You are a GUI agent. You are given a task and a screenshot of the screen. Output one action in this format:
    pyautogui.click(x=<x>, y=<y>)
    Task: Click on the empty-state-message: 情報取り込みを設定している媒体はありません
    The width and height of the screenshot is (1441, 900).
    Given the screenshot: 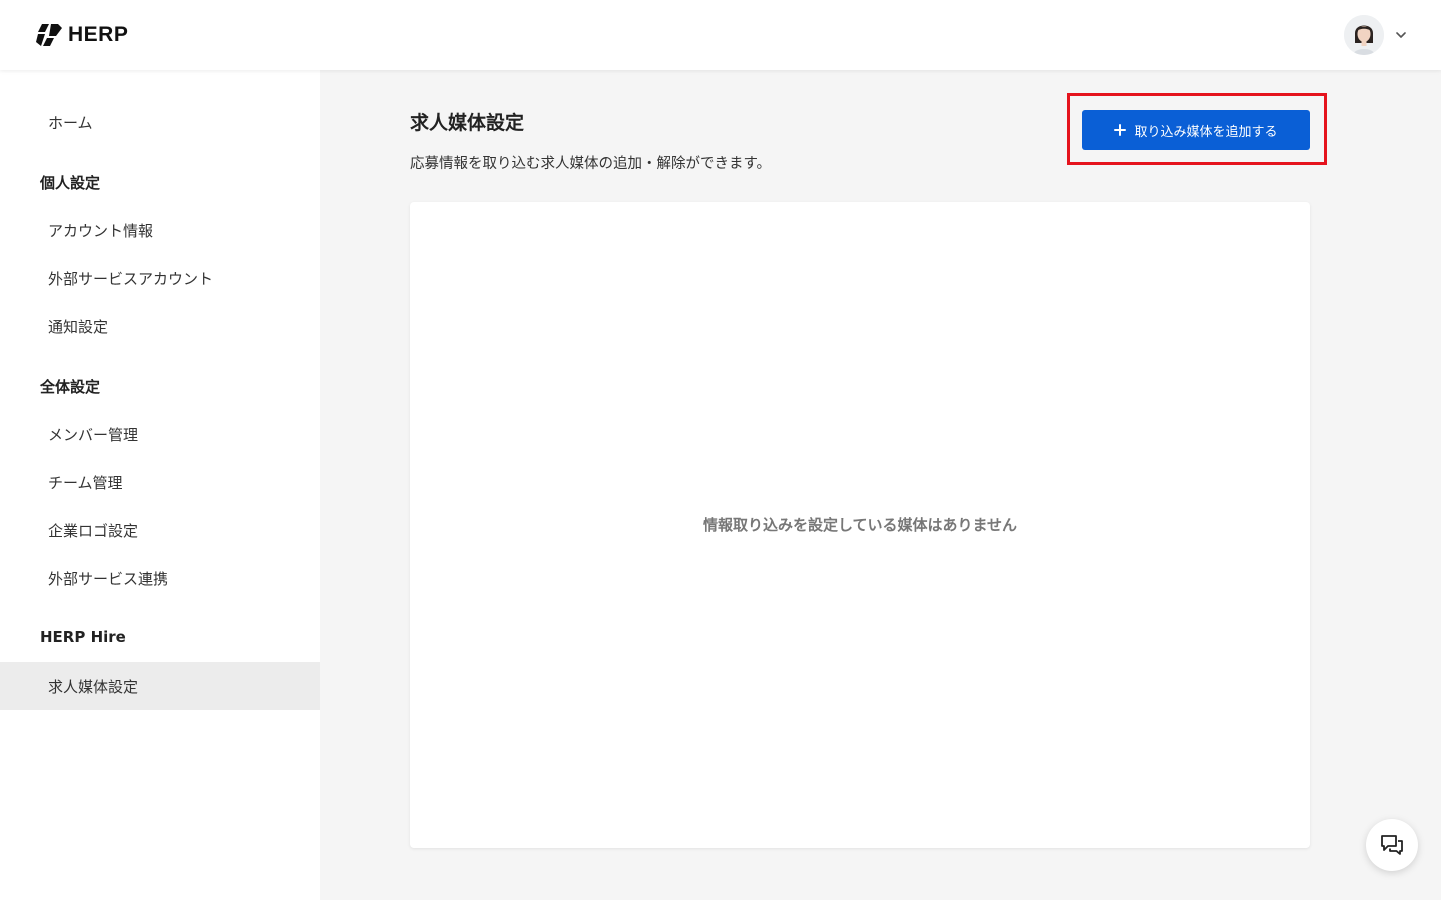 What is the action you would take?
    pyautogui.click(x=860, y=525)
    